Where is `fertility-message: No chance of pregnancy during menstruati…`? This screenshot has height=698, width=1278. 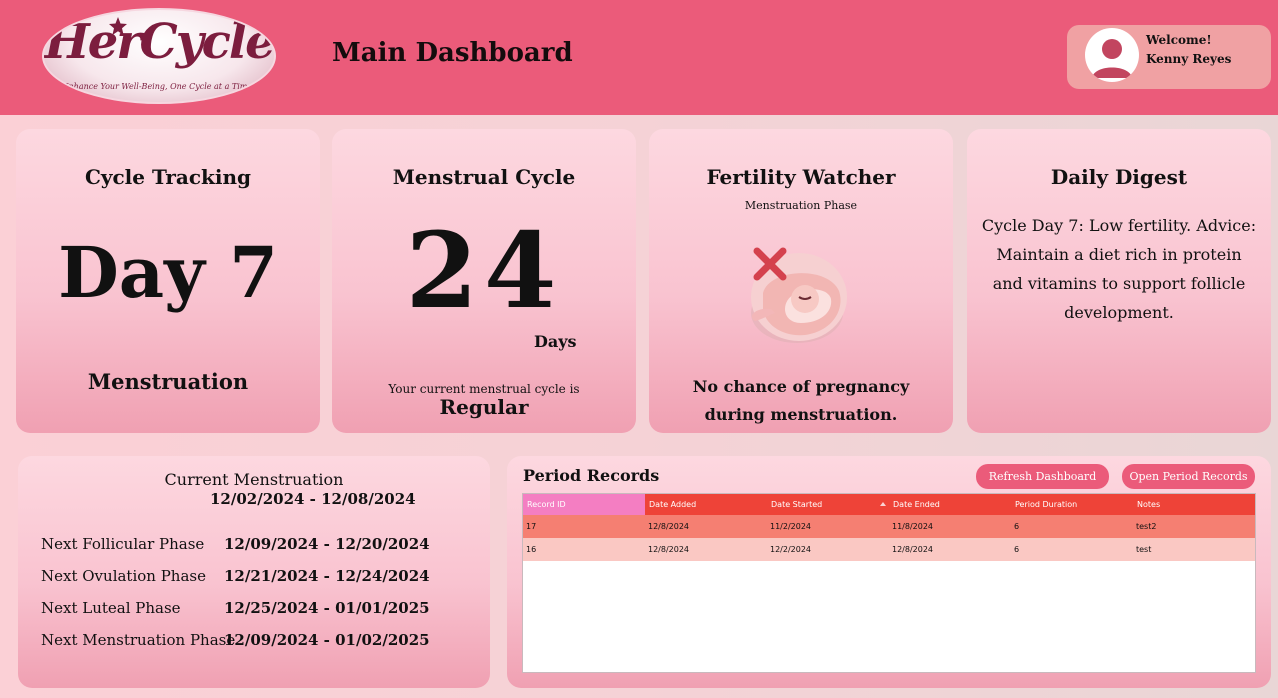 fertility-message: No chance of pregnancy during menstruati… is located at coordinates (801, 400).